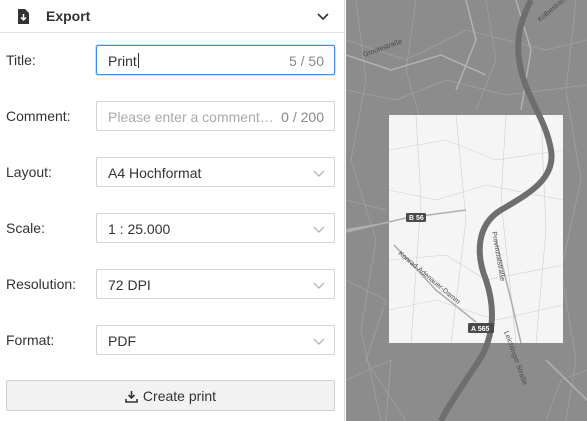 Image resolution: width=587 pixels, height=421 pixels. I want to click on title-label: Title:, so click(21, 60).